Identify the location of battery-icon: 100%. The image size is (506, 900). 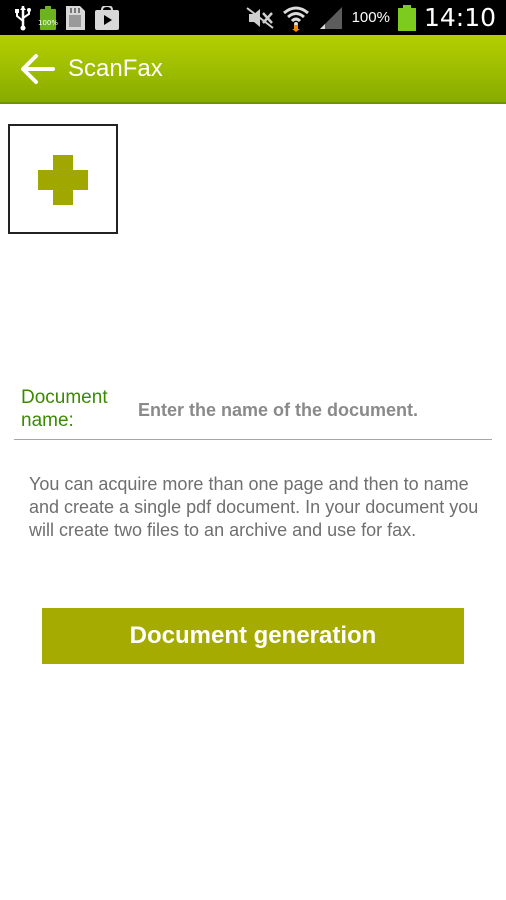
(48, 17).